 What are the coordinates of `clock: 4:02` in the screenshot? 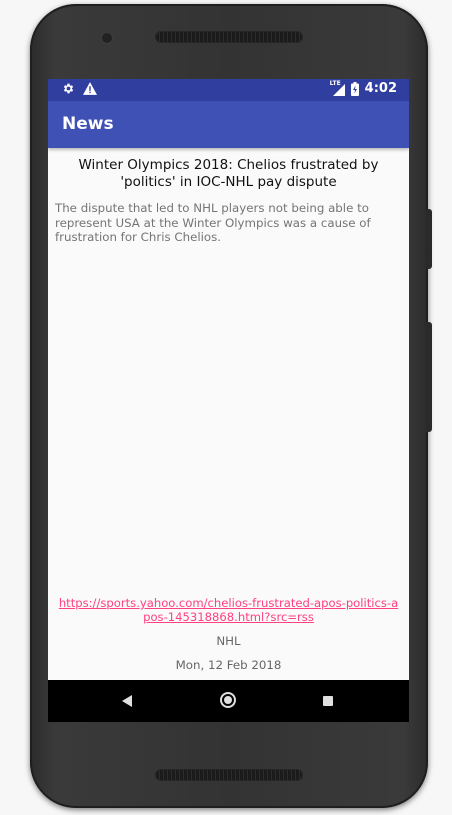 It's located at (380, 88).